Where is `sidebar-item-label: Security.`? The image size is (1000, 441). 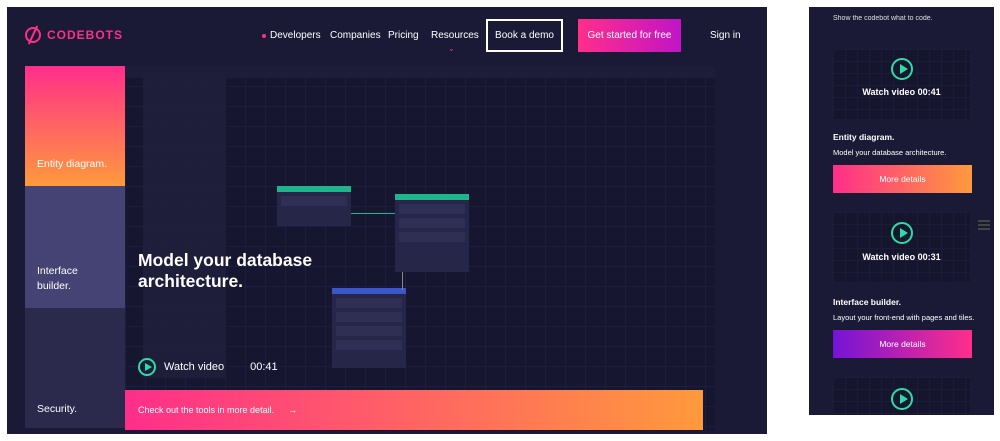
sidebar-item-label: Security. is located at coordinates (57, 409).